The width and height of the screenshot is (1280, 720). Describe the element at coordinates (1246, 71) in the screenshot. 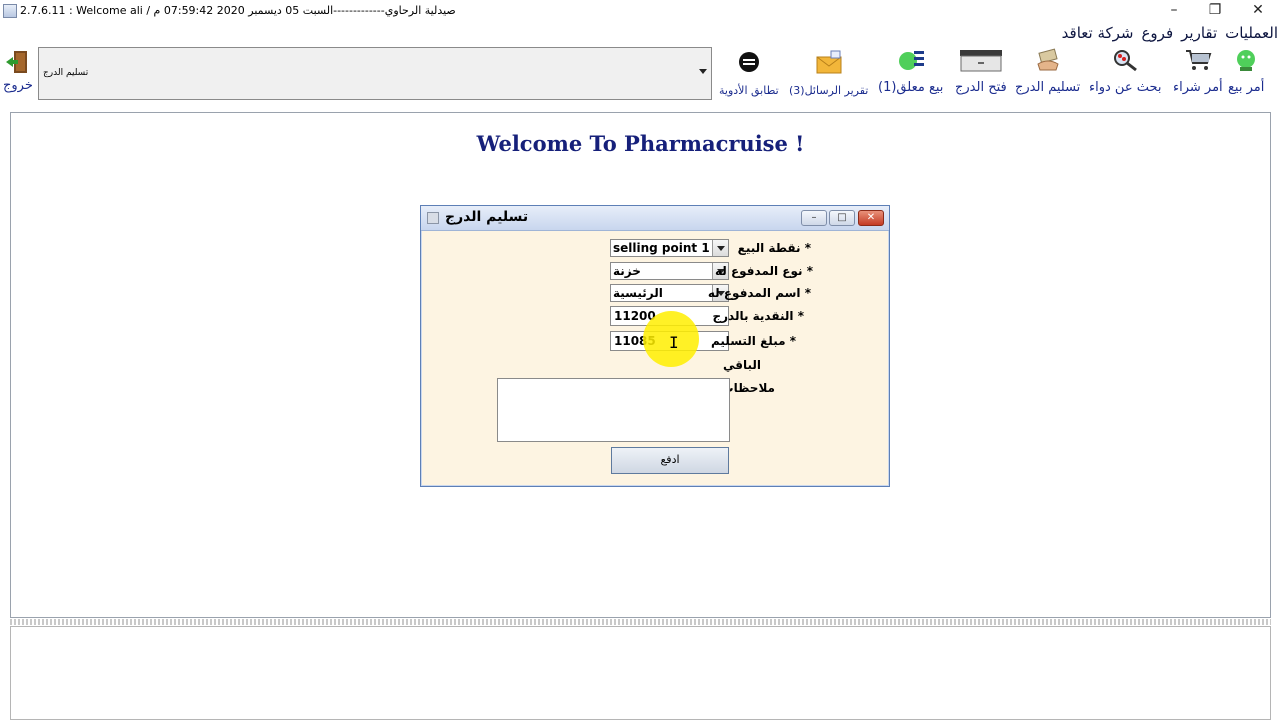

I see `toolbar-sell-order: أمر بيع` at that location.